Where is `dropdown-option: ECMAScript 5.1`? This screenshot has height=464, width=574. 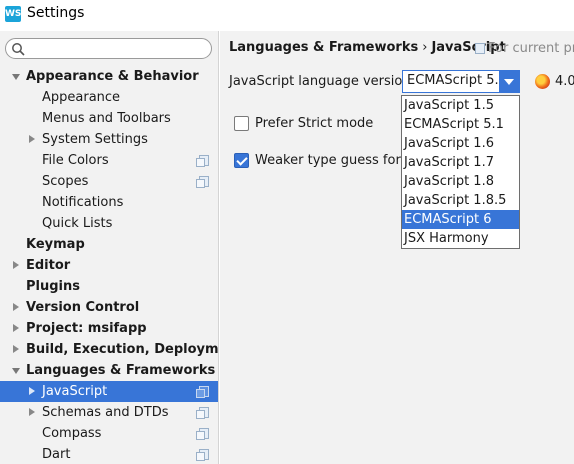 dropdown-option: ECMAScript 5.1 is located at coordinates (460, 124).